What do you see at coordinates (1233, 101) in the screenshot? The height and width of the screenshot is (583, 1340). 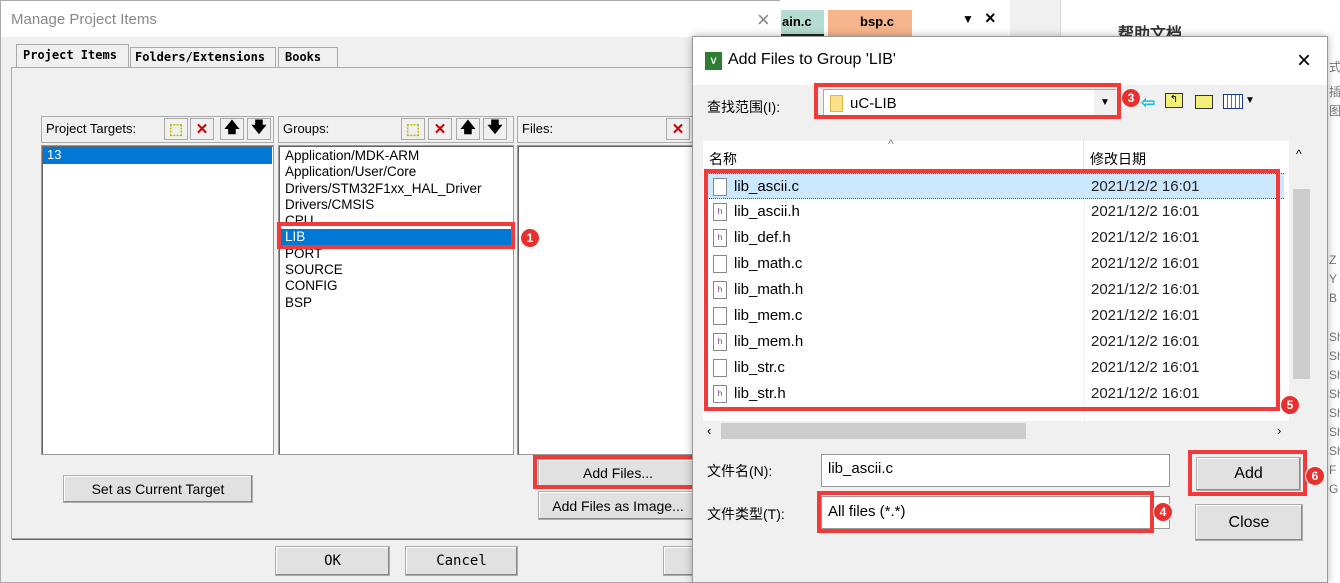 I see `view-menu-icon` at bounding box center [1233, 101].